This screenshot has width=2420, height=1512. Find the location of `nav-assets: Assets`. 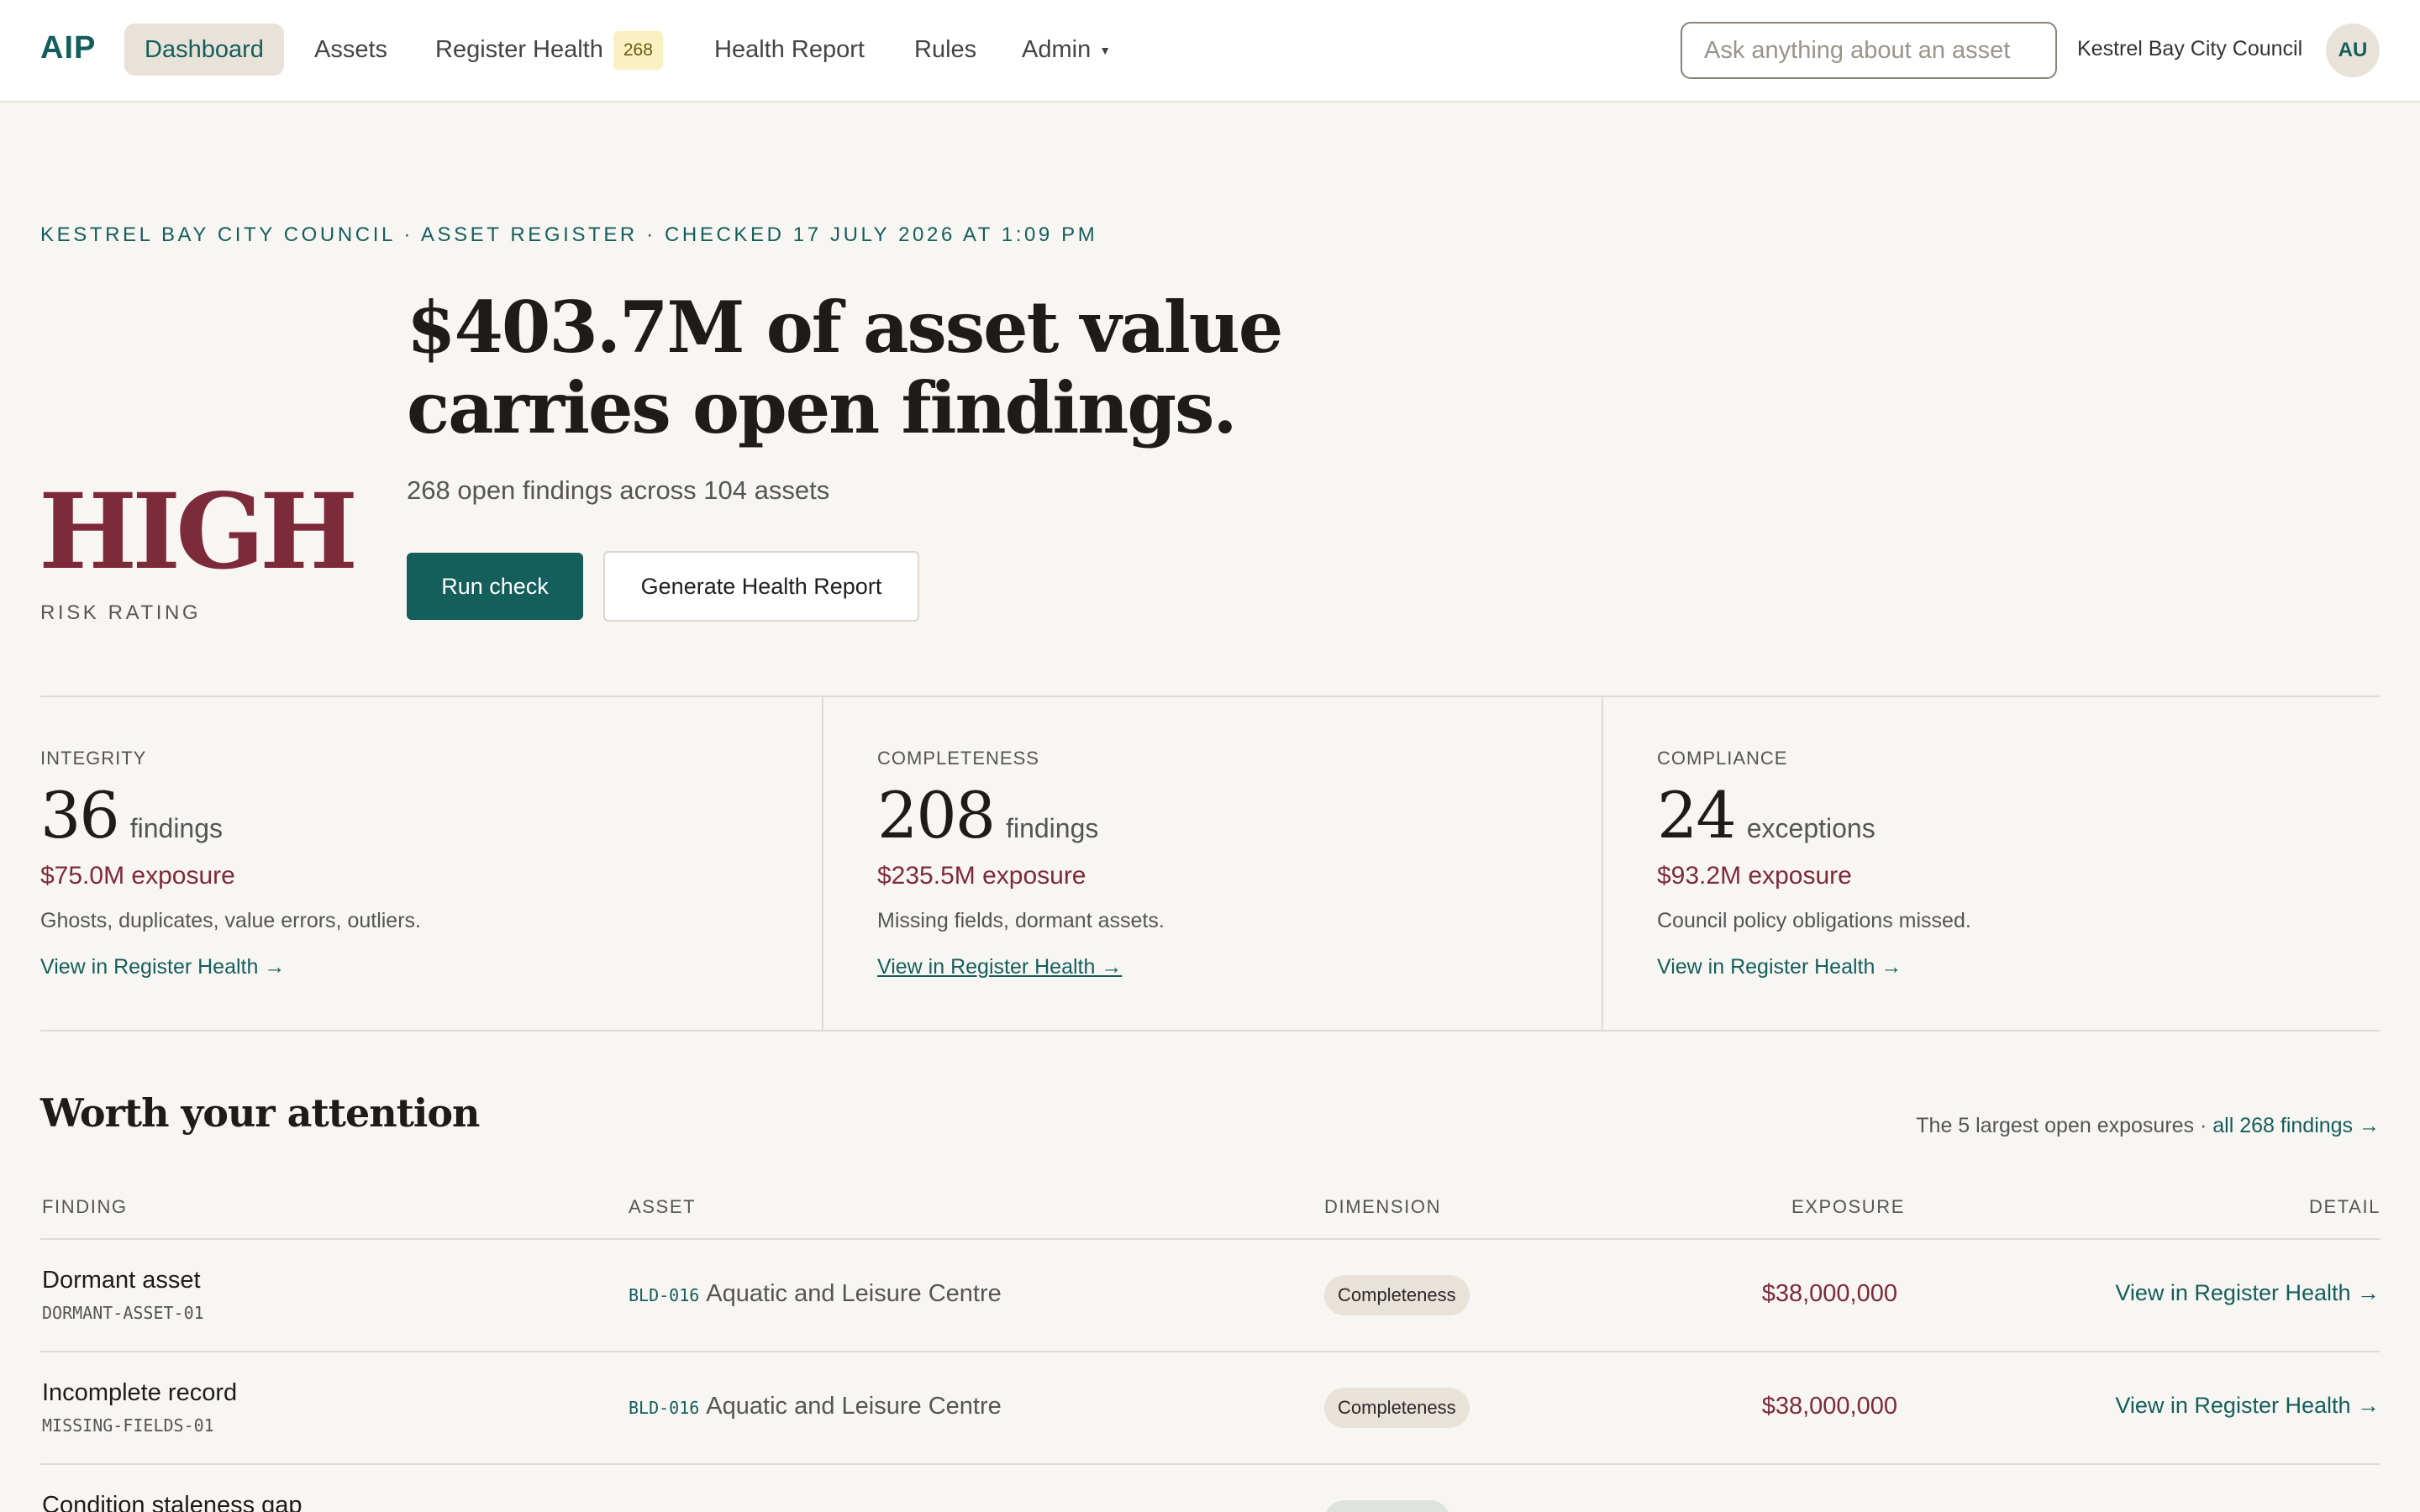

nav-assets: Assets is located at coordinates (351, 50).